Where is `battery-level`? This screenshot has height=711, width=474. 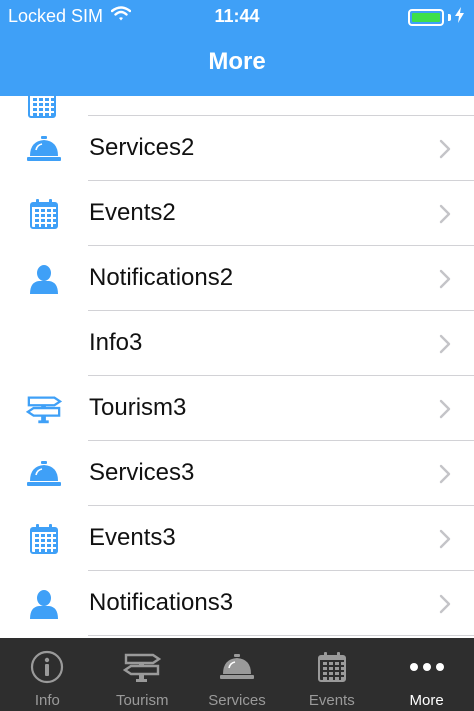
battery-level is located at coordinates (426, 17).